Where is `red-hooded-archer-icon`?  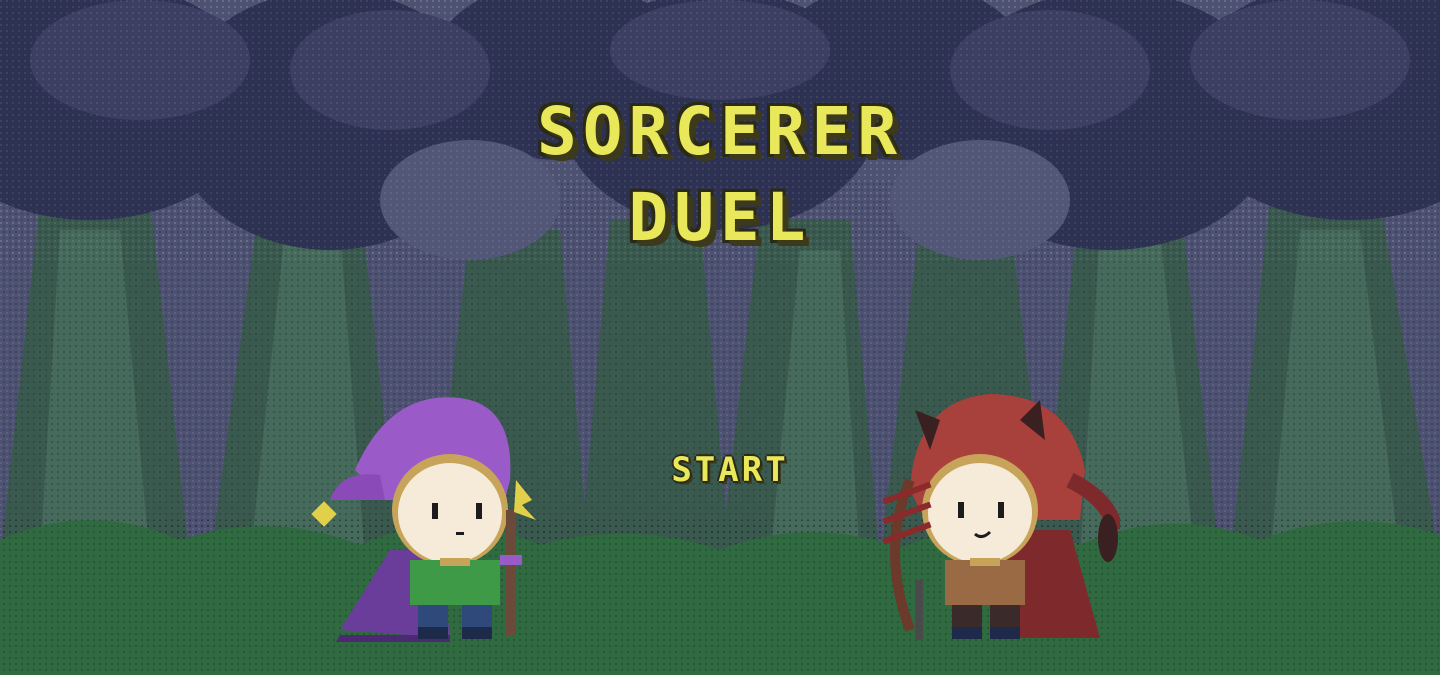 red-hooded-archer-icon is located at coordinates (1001, 517).